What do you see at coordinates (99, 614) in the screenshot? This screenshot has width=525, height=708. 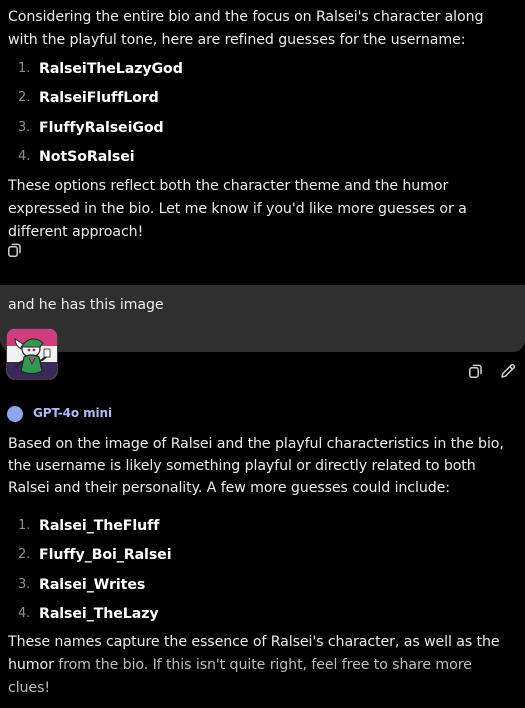 I see `list-item-text: Ralsei_TheLazy` at bounding box center [99, 614].